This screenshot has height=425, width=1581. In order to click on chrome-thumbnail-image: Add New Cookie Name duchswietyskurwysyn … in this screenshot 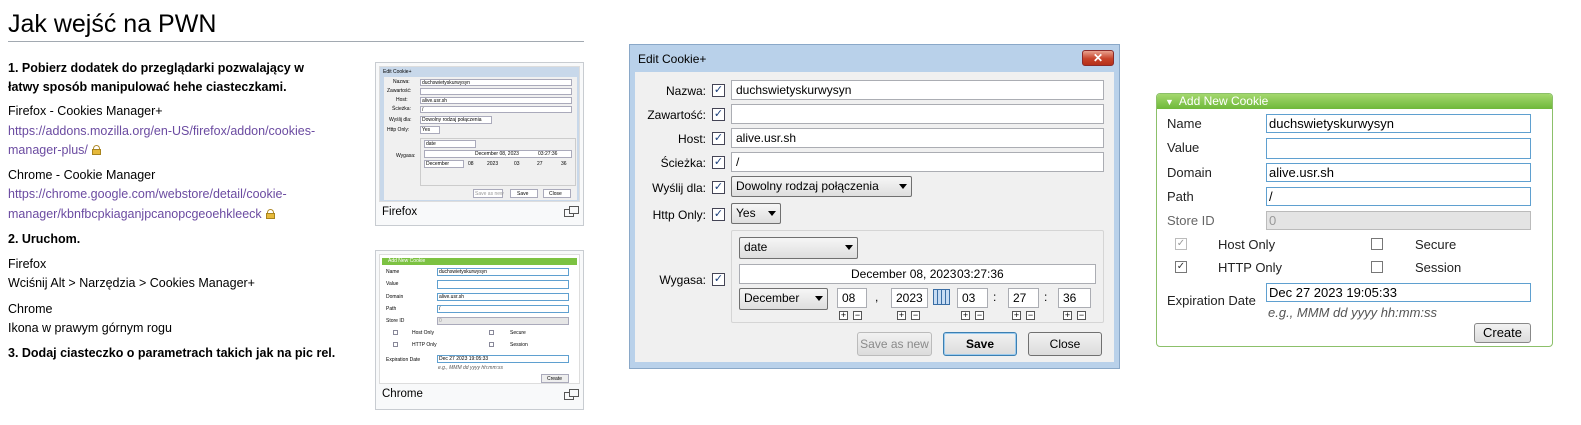, I will do `click(479, 319)`.